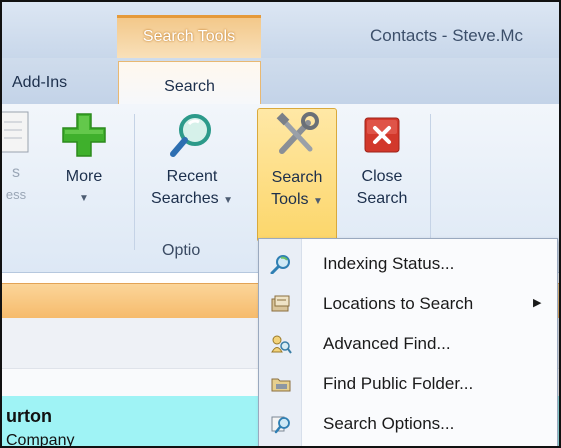  I want to click on close-search-line1: Close, so click(382, 176).